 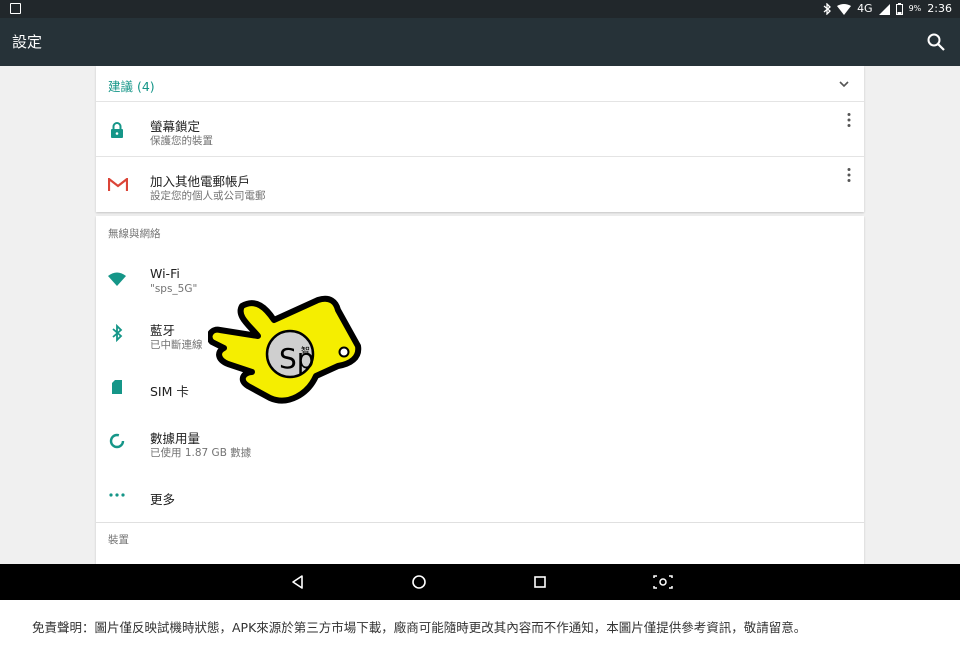 I want to click on home-icon, so click(x=419, y=582).